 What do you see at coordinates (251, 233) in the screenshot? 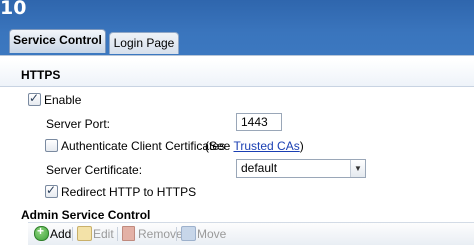
I see `admin-toolbar: + Add Edit Remove Move` at bounding box center [251, 233].